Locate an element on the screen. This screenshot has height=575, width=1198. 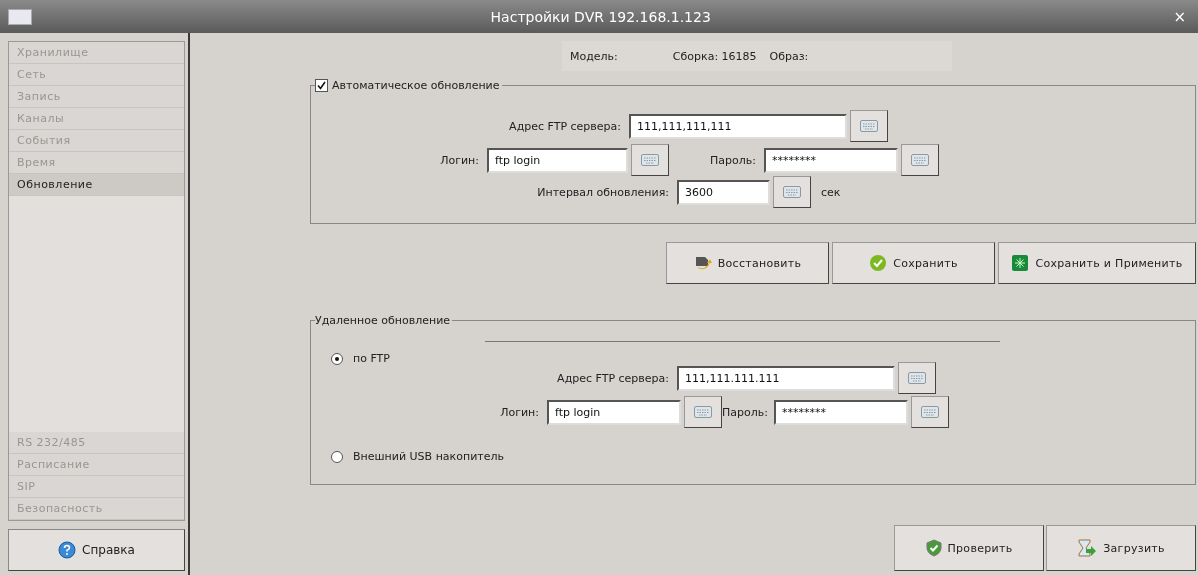
input-field: 111,111.111.111 is located at coordinates (786, 378).